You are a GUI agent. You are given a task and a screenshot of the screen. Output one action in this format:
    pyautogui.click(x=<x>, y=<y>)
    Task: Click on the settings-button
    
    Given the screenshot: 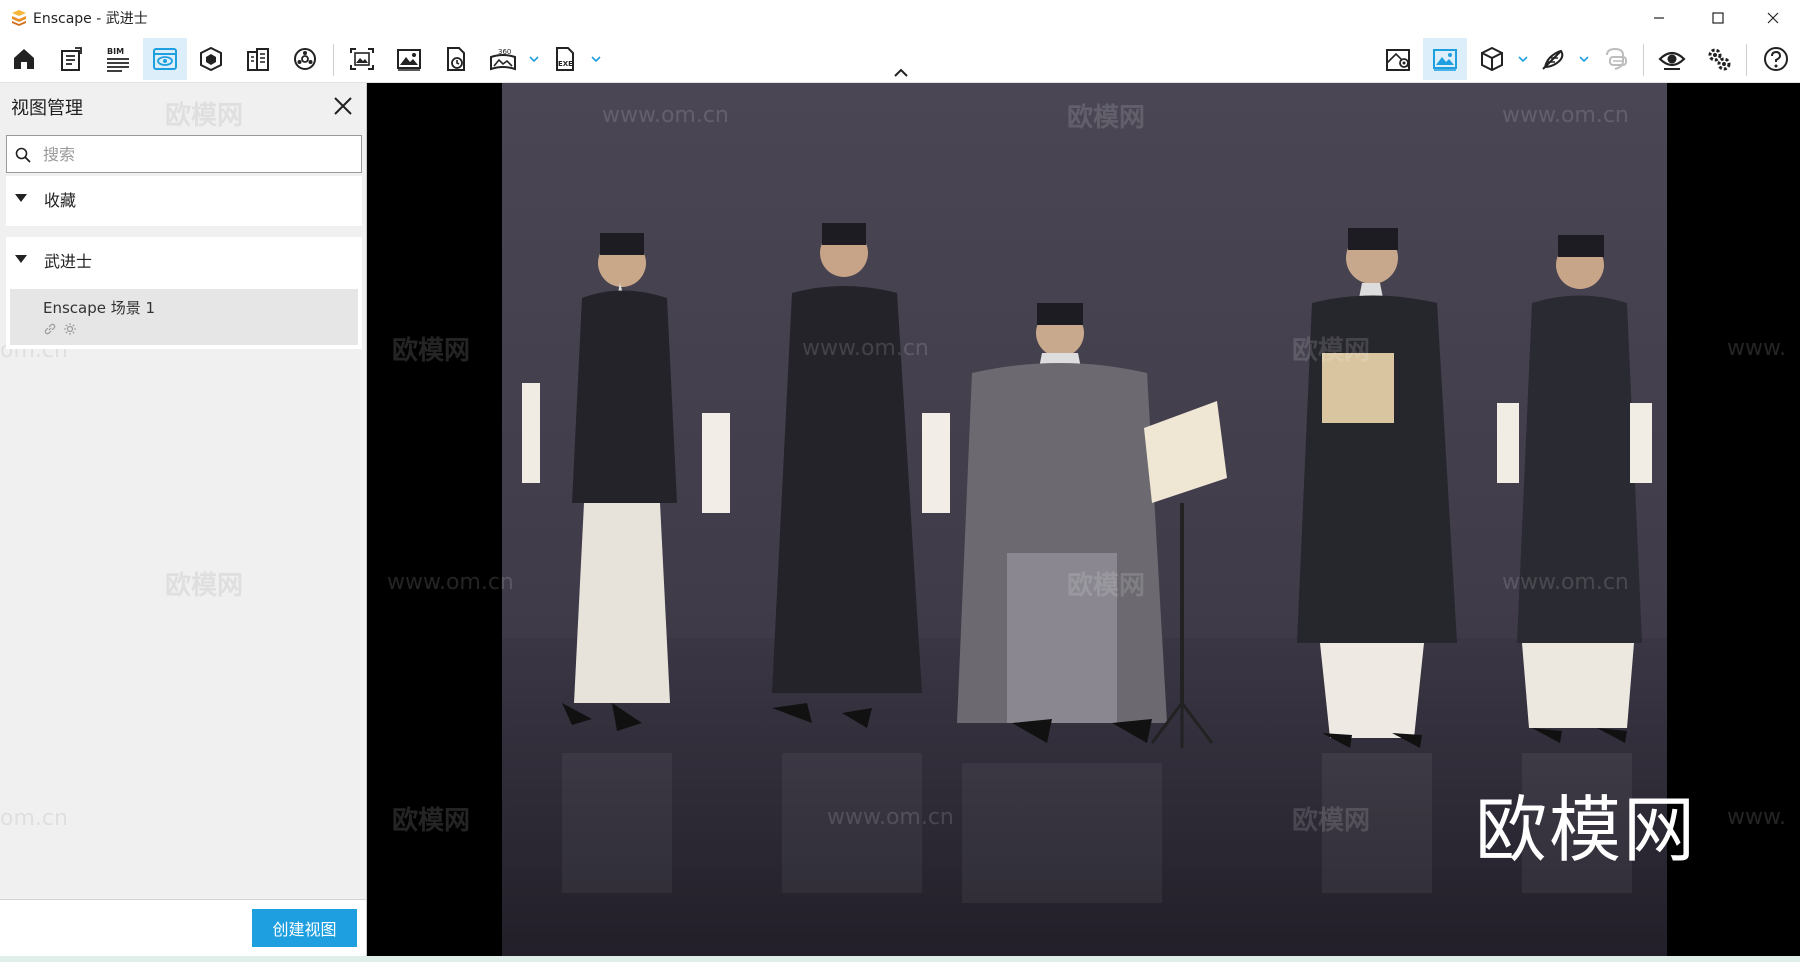 What is the action you would take?
    pyautogui.click(x=1719, y=59)
    